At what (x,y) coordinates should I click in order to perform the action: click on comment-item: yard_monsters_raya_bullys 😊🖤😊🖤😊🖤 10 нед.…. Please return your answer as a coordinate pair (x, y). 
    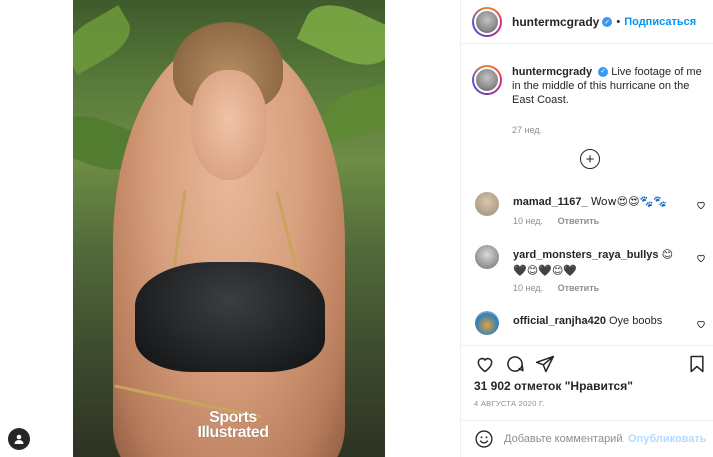
    Looking at the image, I should click on (590, 273).